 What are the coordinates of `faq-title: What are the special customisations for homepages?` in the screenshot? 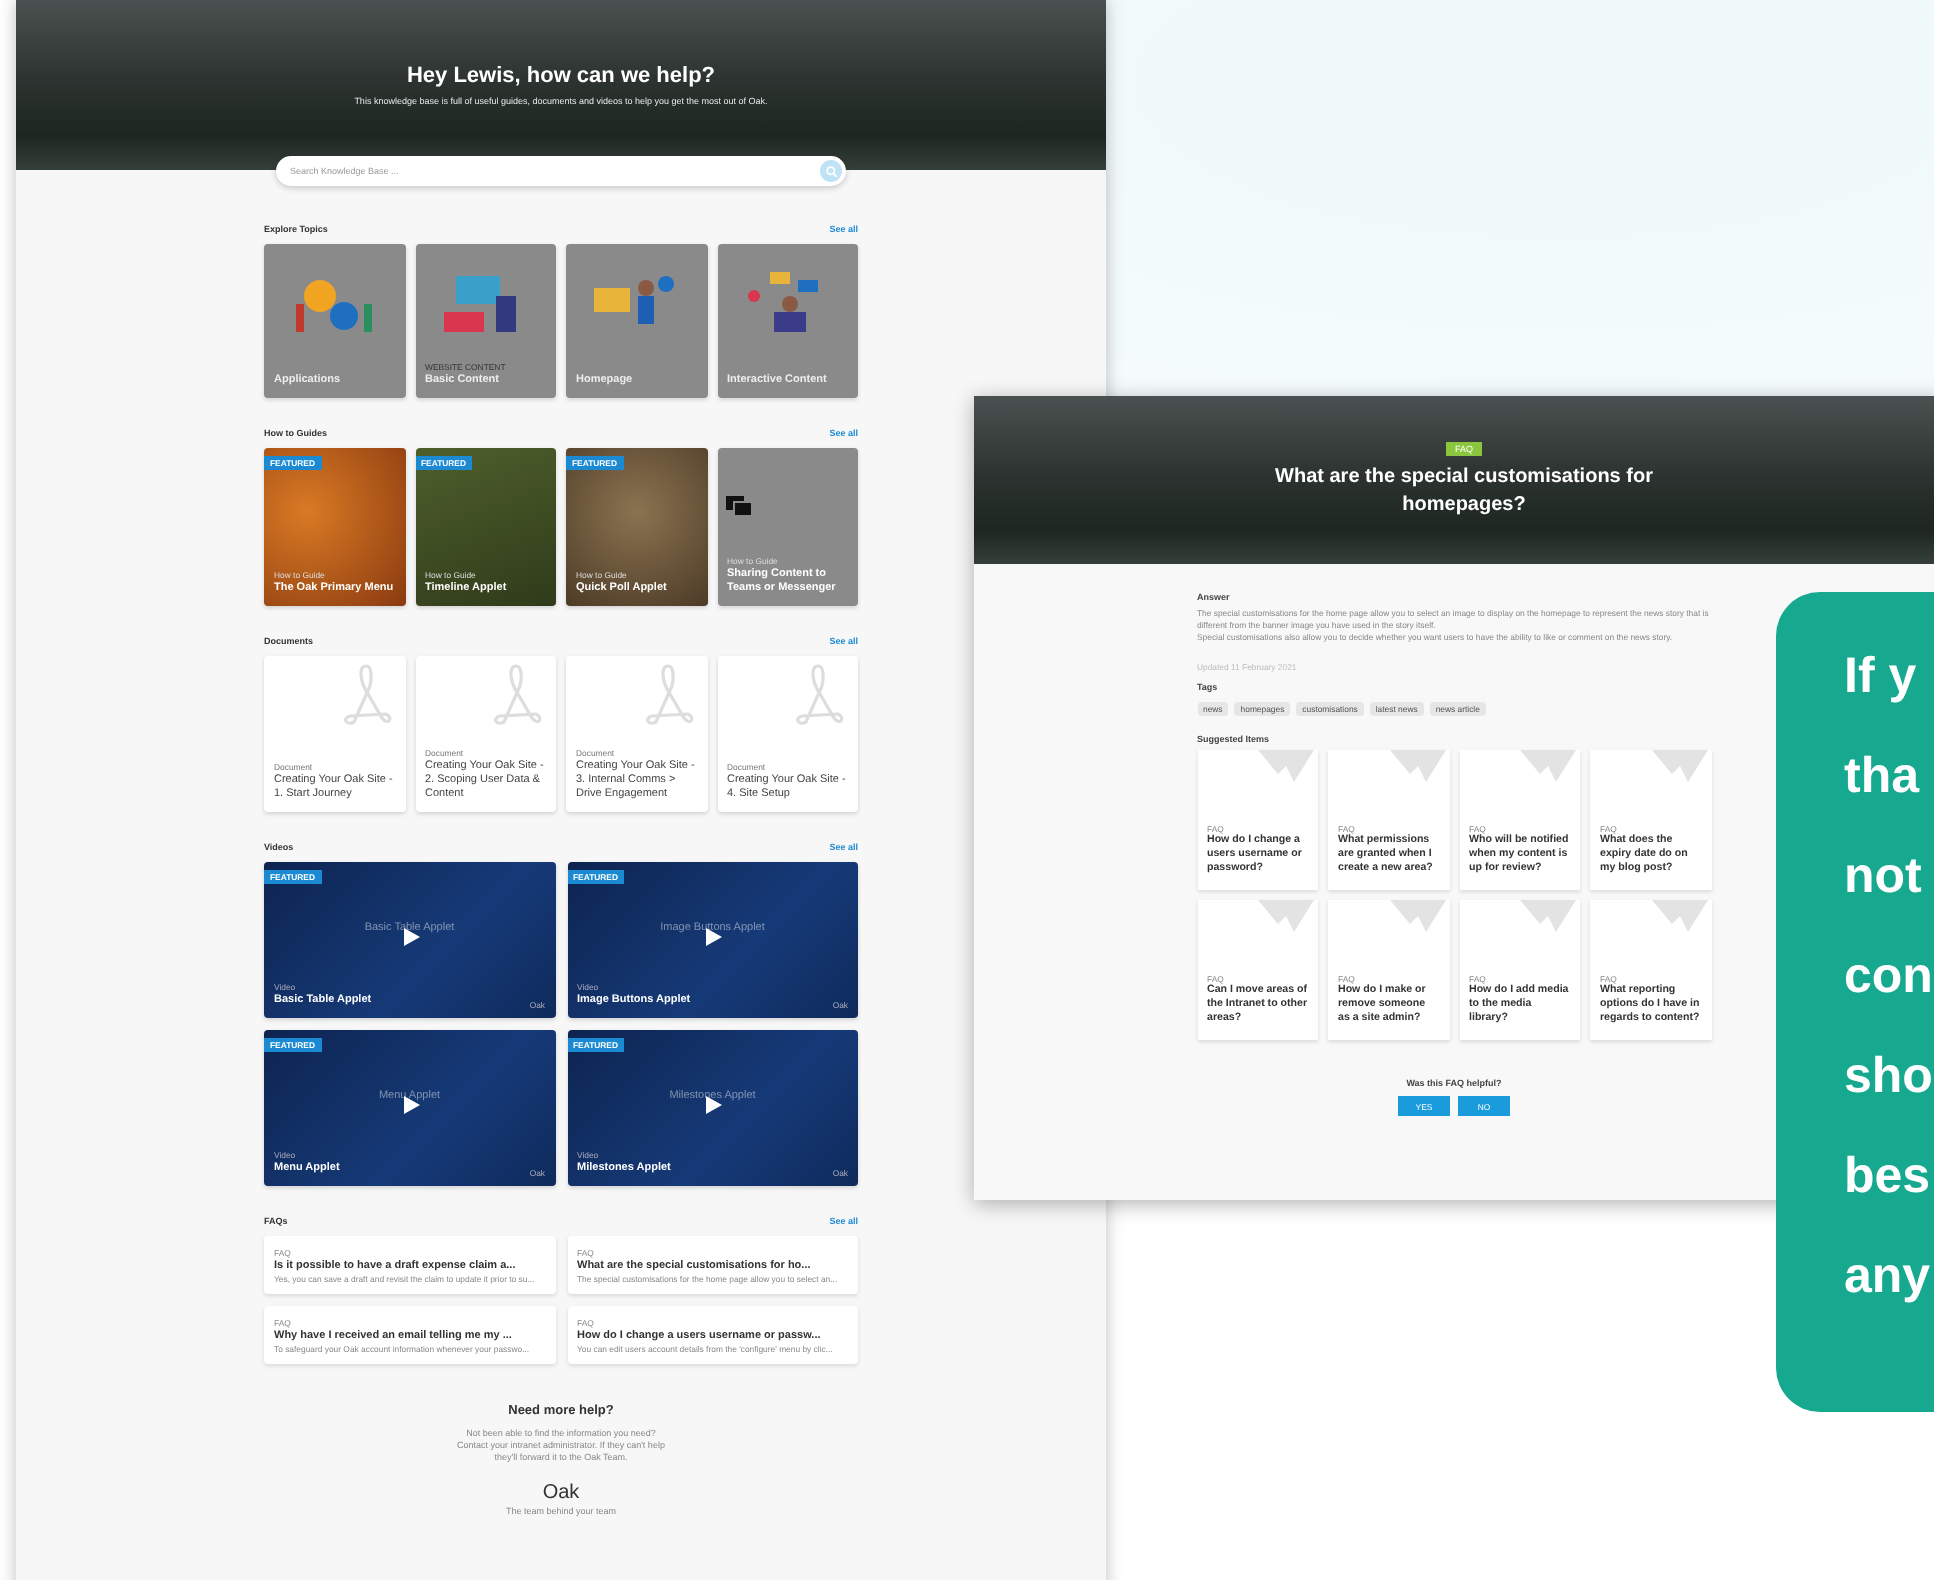 It's located at (1464, 491).